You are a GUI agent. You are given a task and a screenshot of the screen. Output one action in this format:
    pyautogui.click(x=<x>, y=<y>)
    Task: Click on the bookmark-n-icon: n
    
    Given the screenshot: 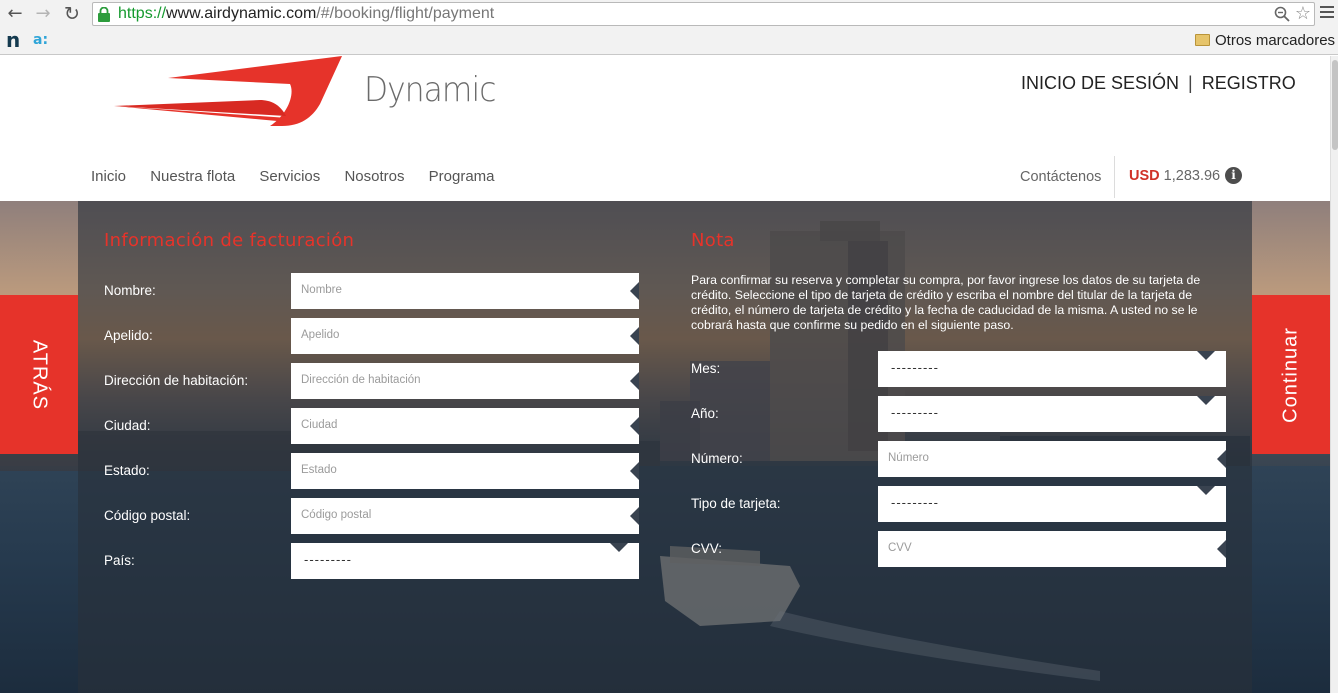 What is the action you would take?
    pyautogui.click(x=13, y=40)
    